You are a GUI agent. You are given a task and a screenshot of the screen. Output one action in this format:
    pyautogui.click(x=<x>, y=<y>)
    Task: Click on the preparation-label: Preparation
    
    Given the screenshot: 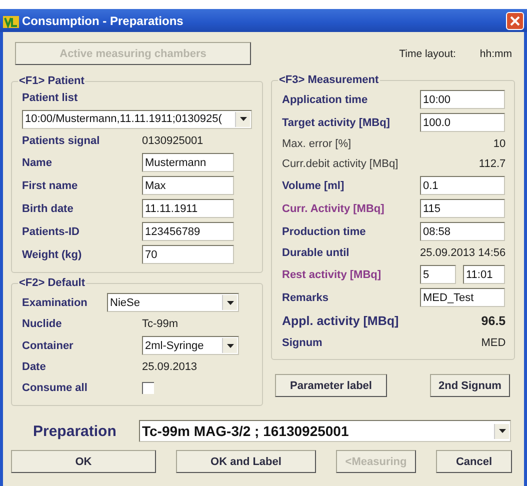 What is the action you would take?
    pyautogui.click(x=75, y=431)
    